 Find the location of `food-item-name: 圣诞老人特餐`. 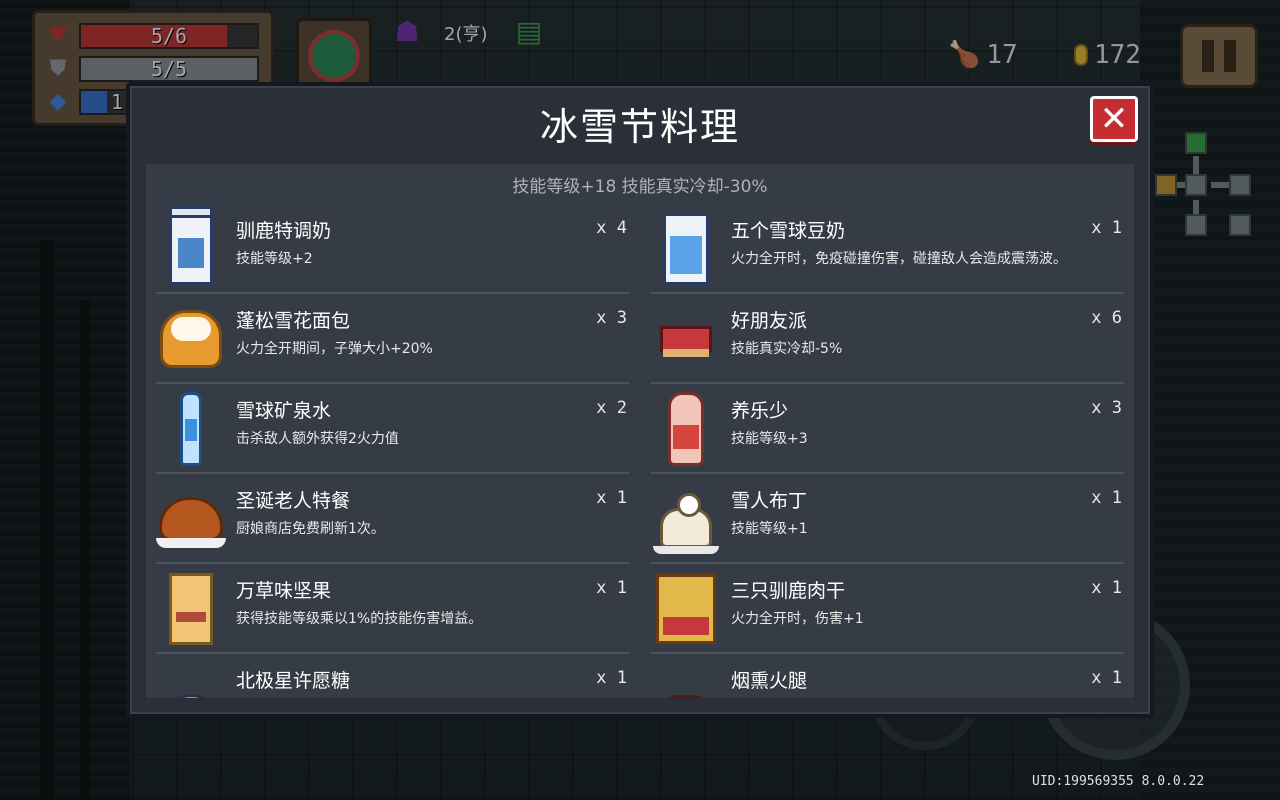

food-item-name: 圣诞老人特餐 is located at coordinates (293, 501).